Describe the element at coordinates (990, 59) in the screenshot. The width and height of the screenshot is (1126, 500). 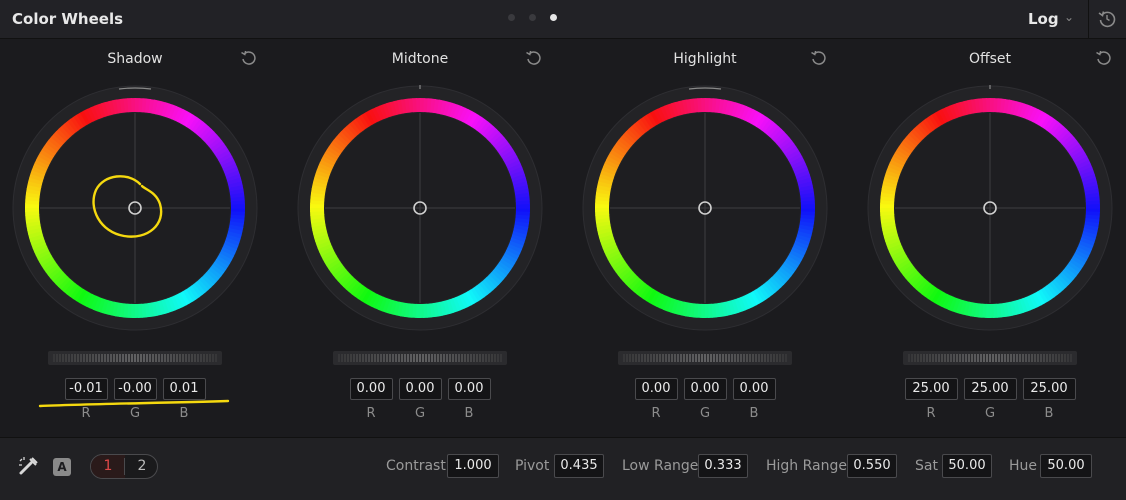
I see `wheel-label: Offset` at that location.